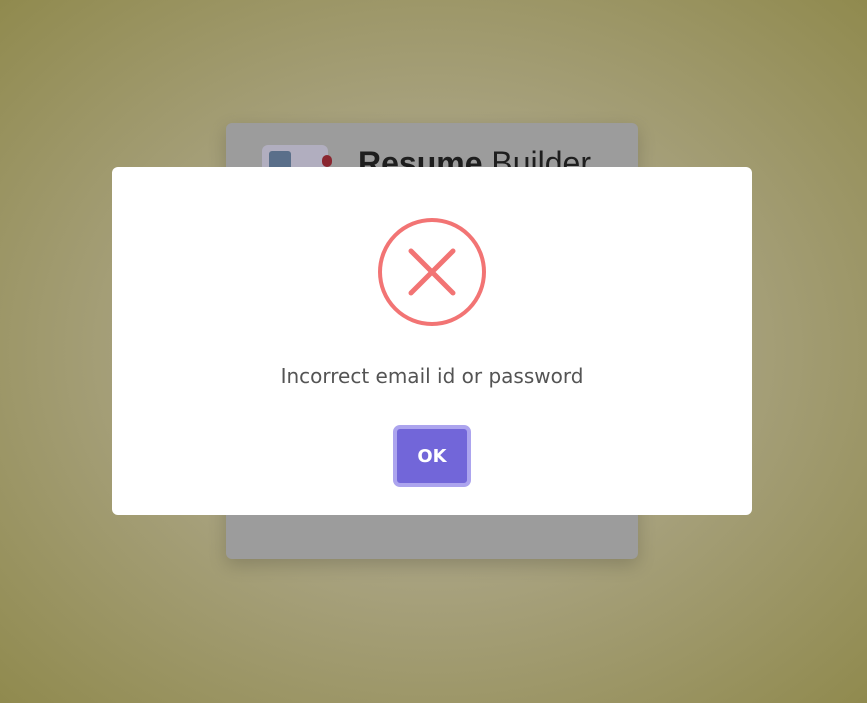 The image size is (867, 703). Describe the element at coordinates (432, 272) in the screenshot. I see `error-x-circle-icon` at that location.